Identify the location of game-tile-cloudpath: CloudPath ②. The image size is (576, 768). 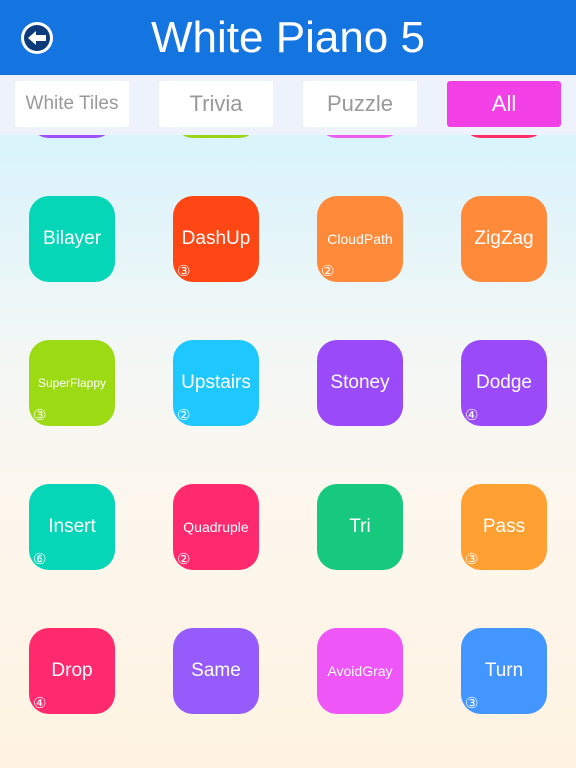
(360, 239).